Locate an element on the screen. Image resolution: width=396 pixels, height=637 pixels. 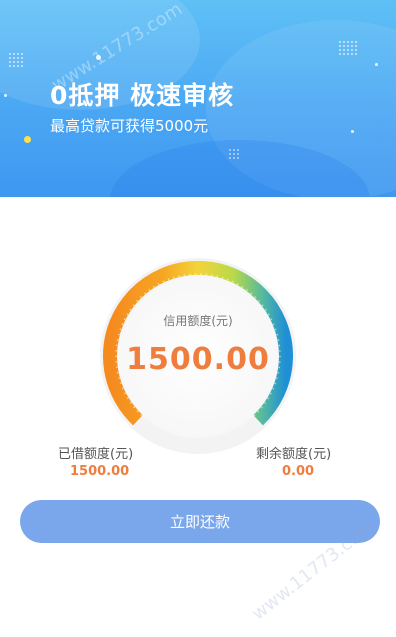
remaining-label: 剩余额度(元) is located at coordinates (294, 454).